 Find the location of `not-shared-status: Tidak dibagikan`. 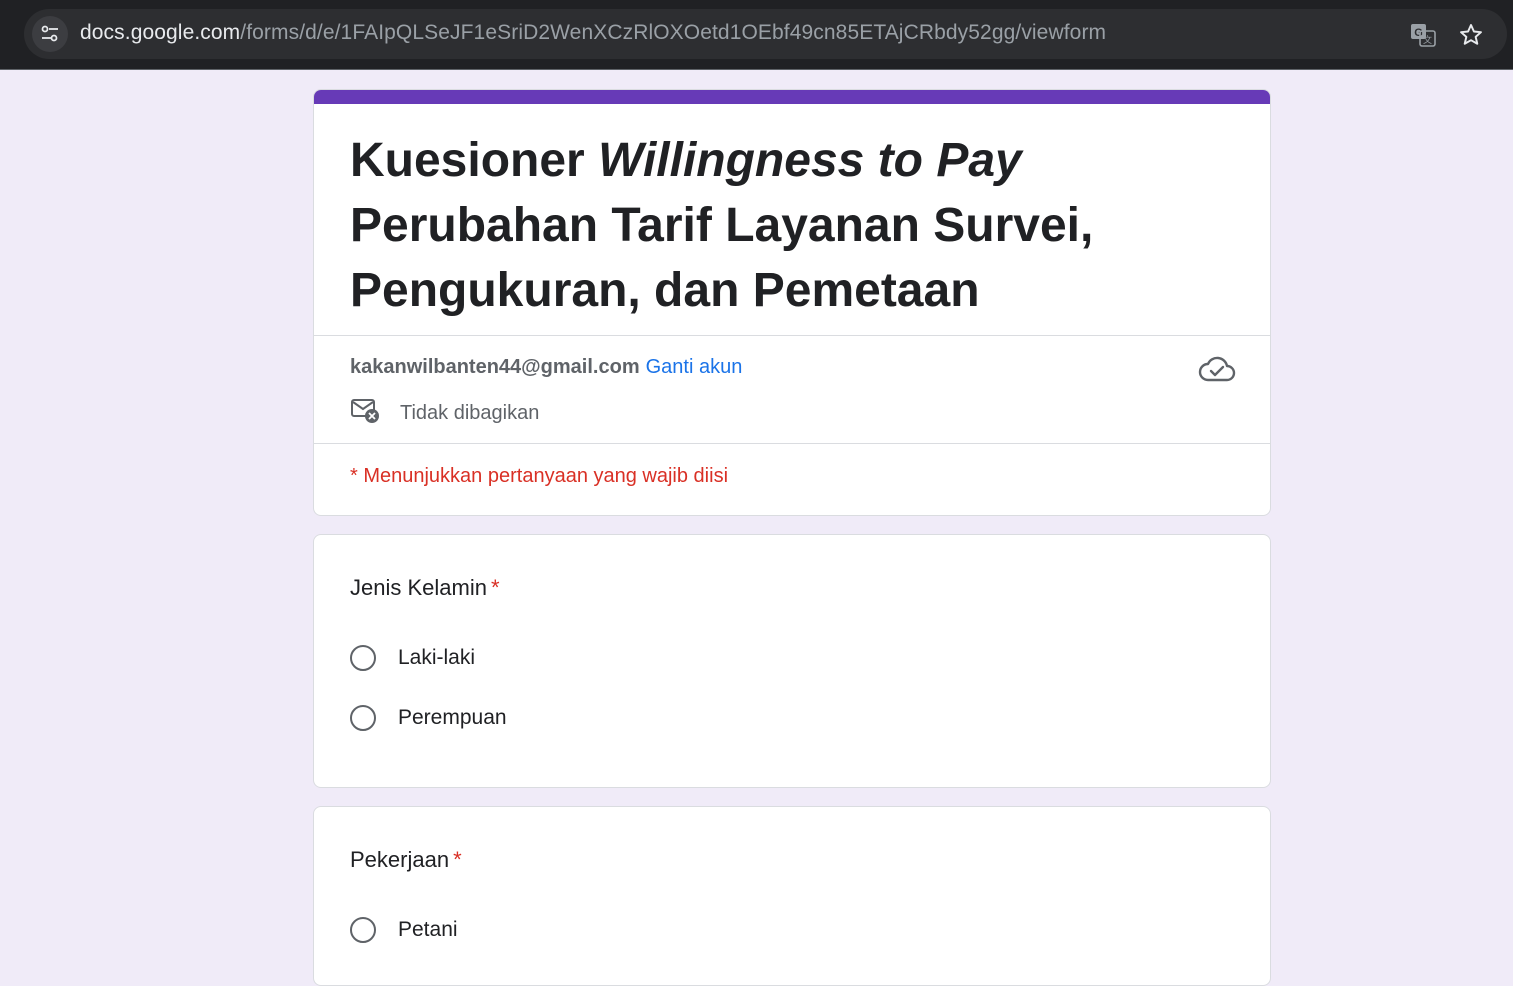

not-shared-status: Tidak dibagikan is located at coordinates (444, 413).